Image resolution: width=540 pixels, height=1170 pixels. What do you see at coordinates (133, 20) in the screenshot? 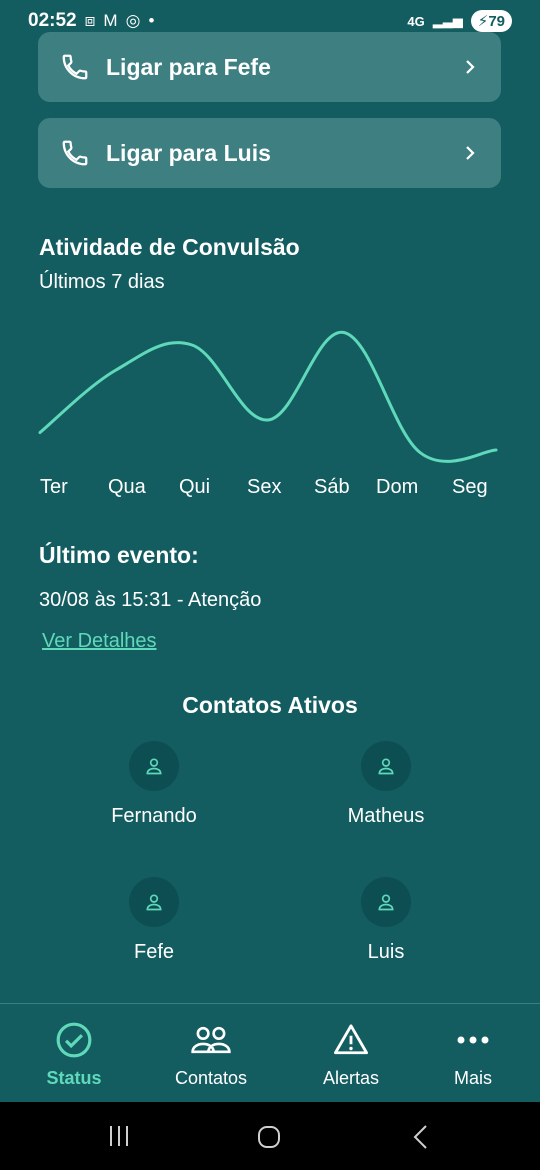
I see `whatsapp-icon: ◎` at bounding box center [133, 20].